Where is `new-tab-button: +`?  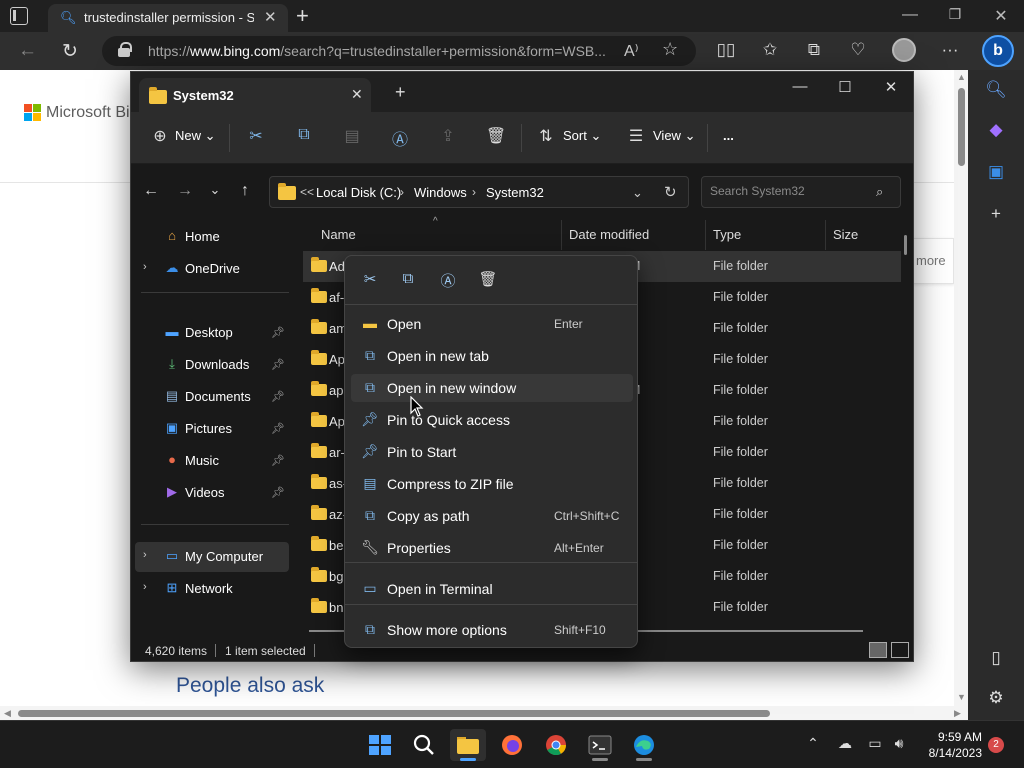
new-tab-button: + is located at coordinates (400, 92).